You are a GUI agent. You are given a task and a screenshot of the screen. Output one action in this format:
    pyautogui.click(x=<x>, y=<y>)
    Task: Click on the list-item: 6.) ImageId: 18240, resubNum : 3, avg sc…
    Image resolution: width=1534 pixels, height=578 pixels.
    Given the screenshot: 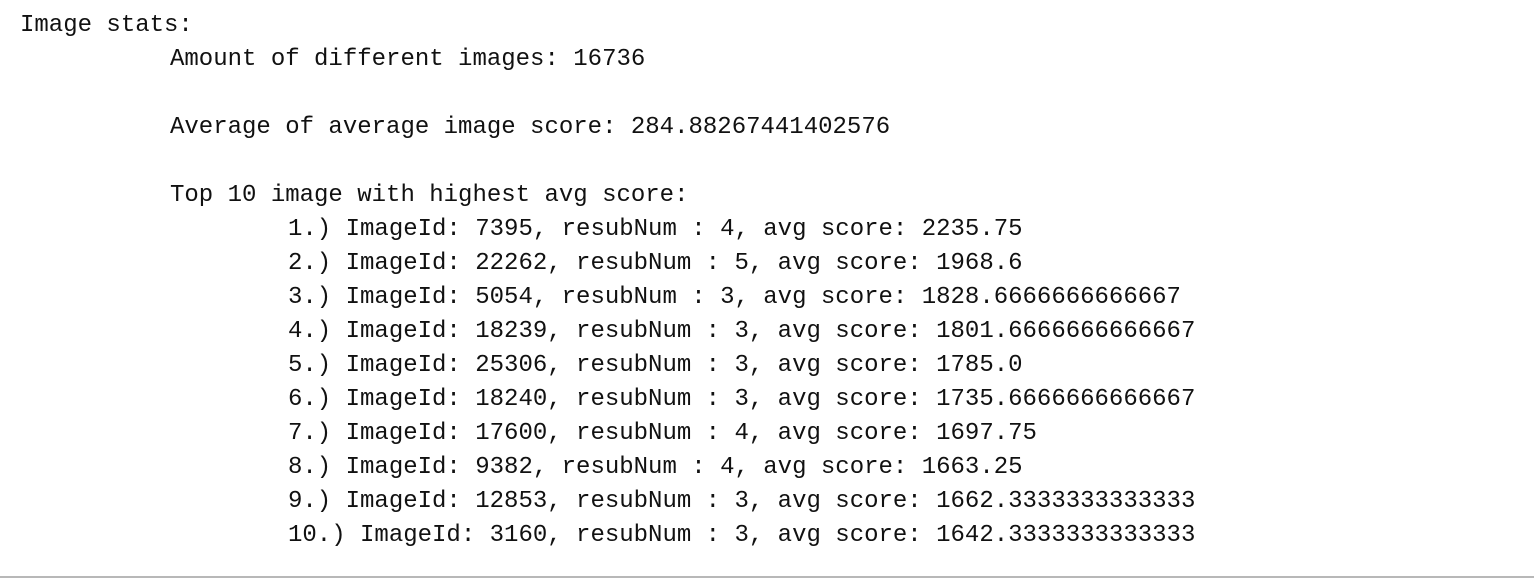 What is the action you would take?
    pyautogui.click(x=742, y=399)
    